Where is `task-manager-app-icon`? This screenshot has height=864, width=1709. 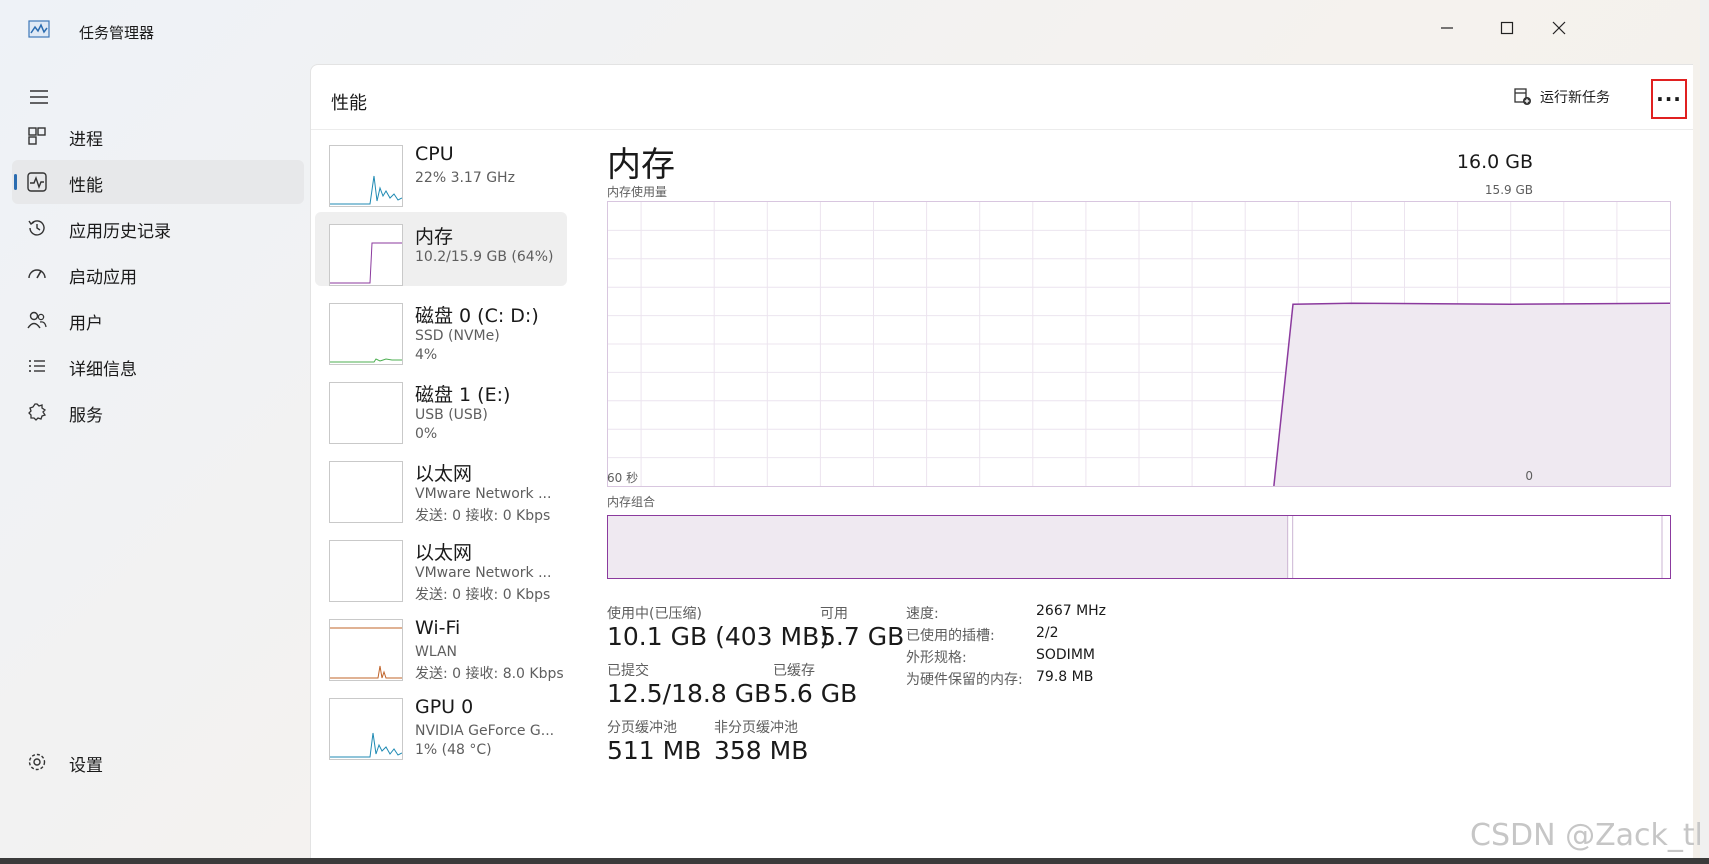 task-manager-app-icon is located at coordinates (39, 29).